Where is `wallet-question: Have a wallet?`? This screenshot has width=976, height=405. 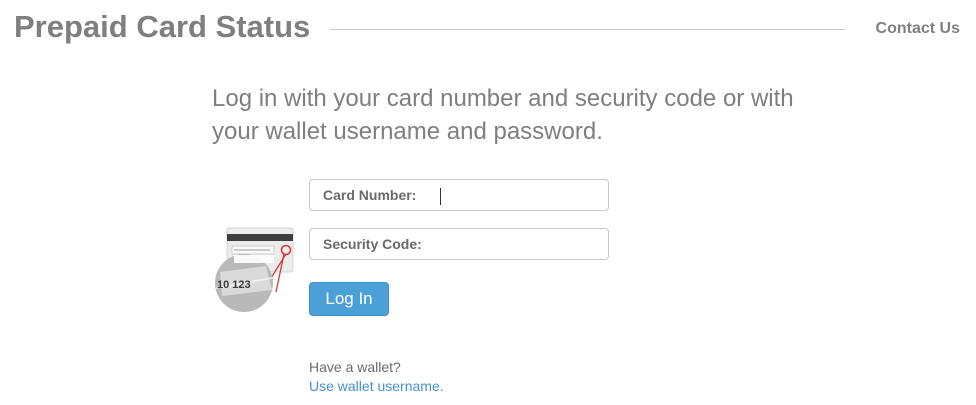 wallet-question: Have a wallet? is located at coordinates (355, 367).